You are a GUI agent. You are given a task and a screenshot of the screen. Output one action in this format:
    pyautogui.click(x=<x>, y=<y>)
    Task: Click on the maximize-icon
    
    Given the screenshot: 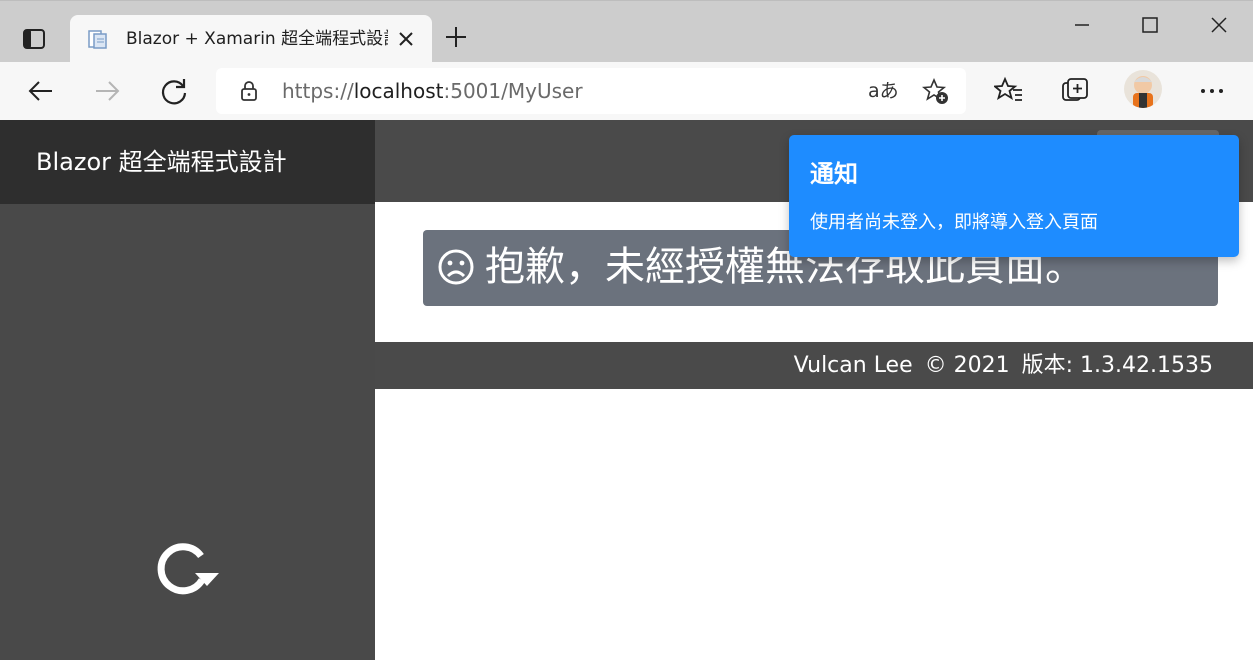 What is the action you would take?
    pyautogui.click(x=1150, y=25)
    